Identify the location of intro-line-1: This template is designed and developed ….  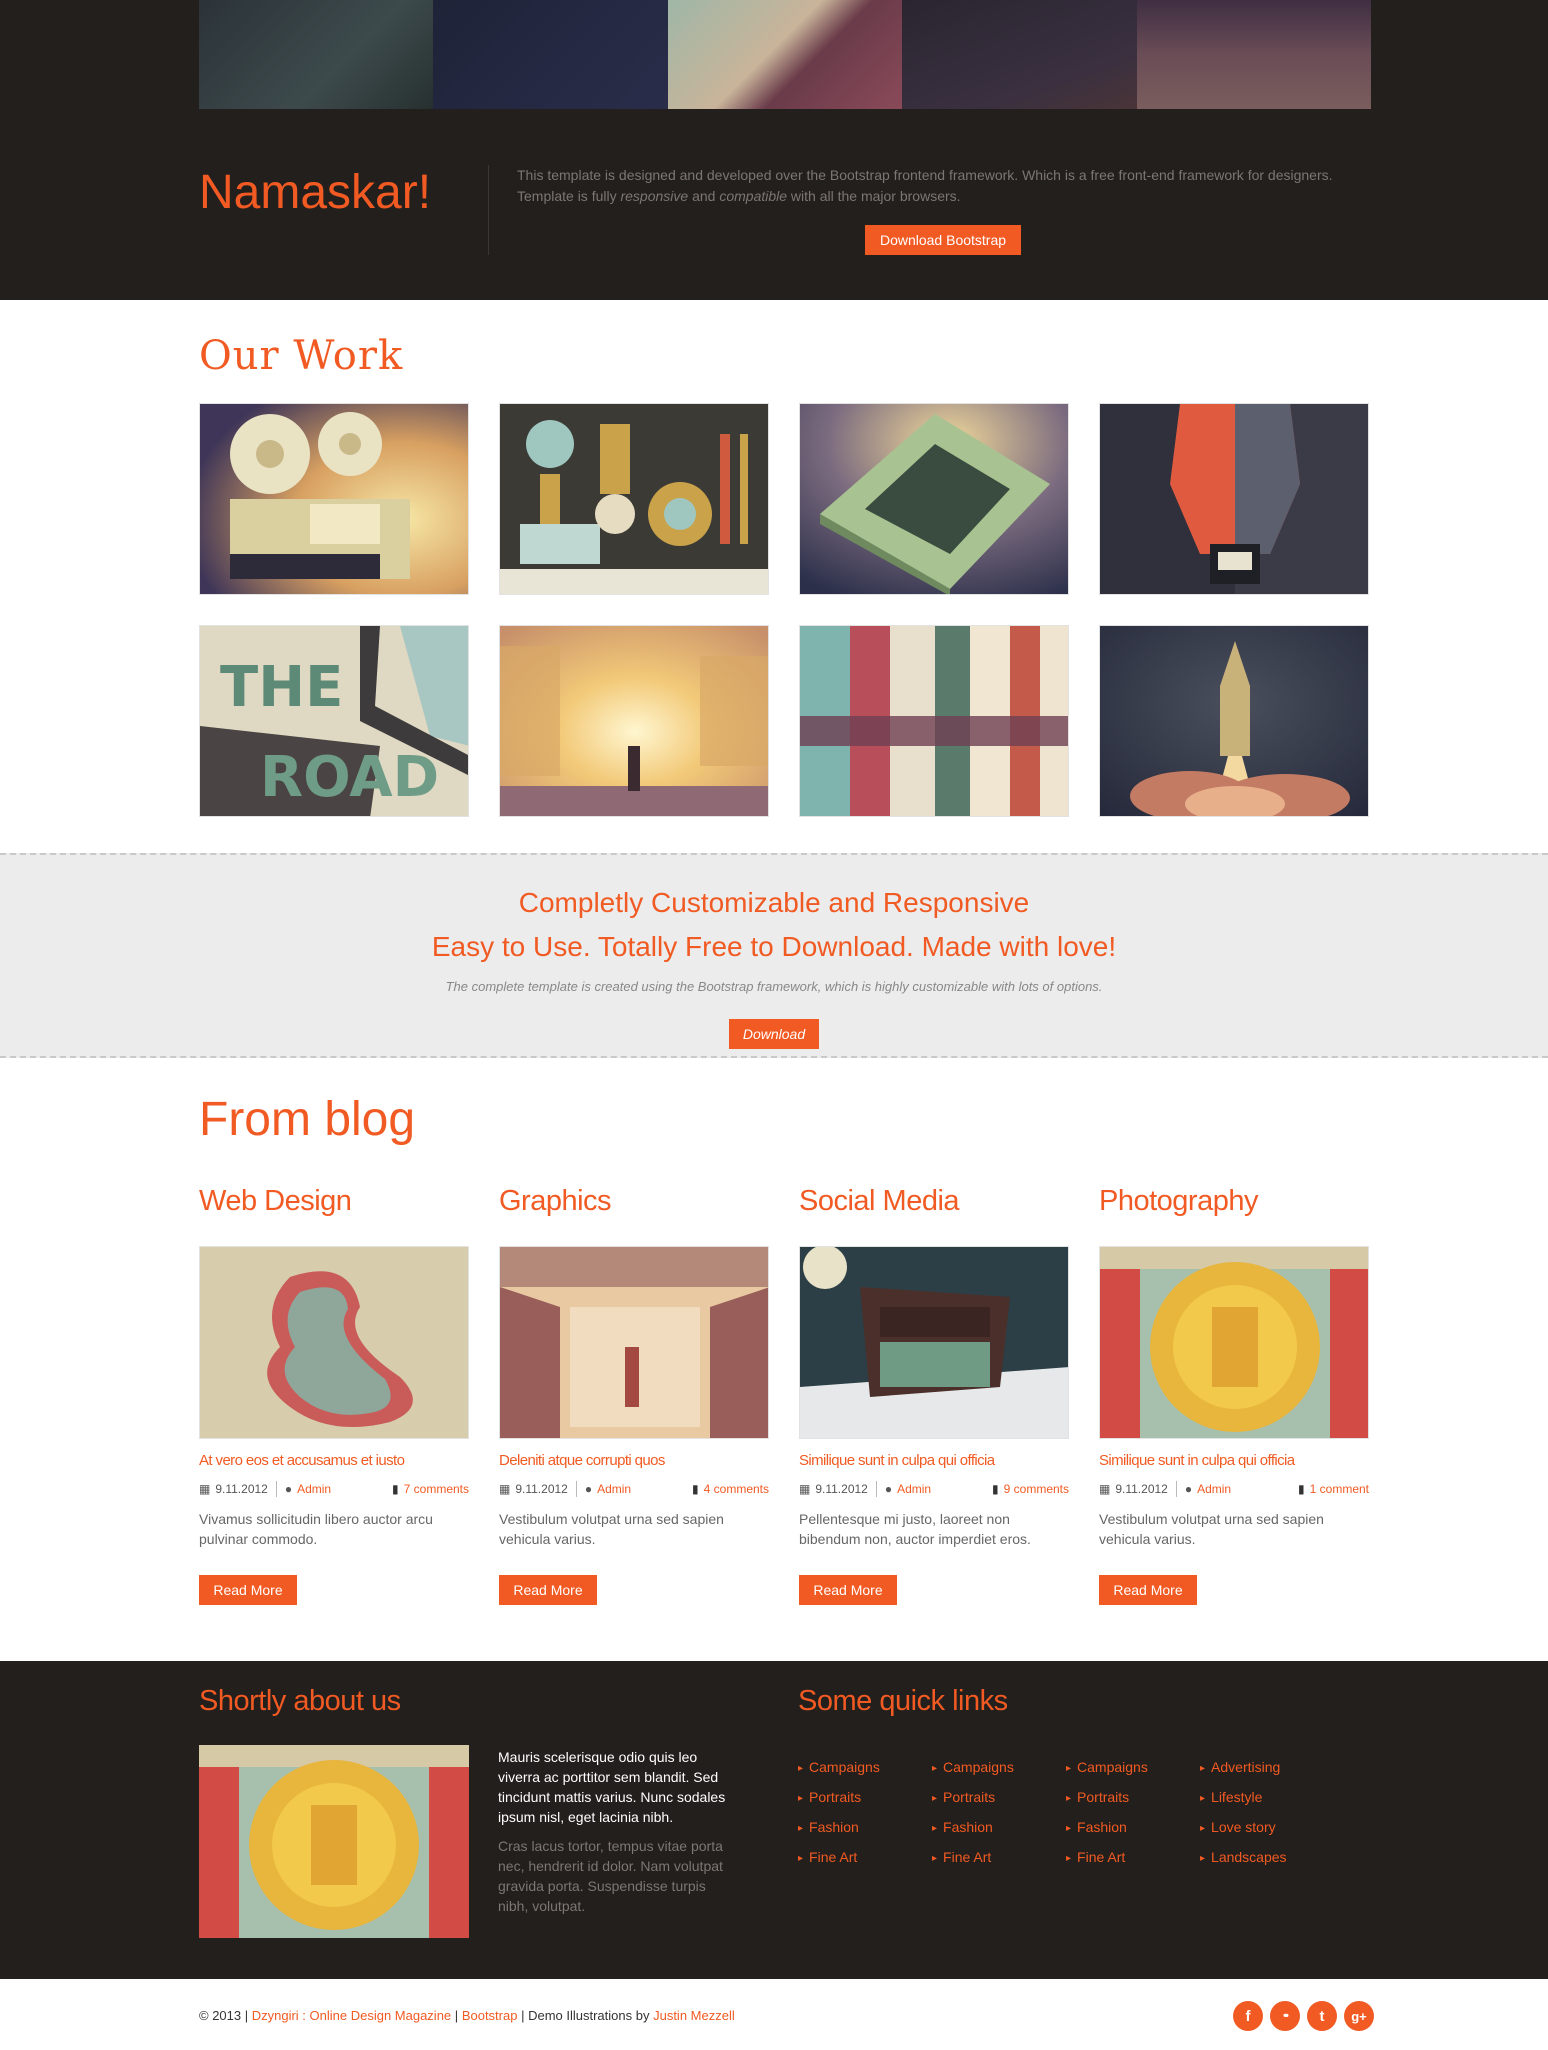
(925, 175).